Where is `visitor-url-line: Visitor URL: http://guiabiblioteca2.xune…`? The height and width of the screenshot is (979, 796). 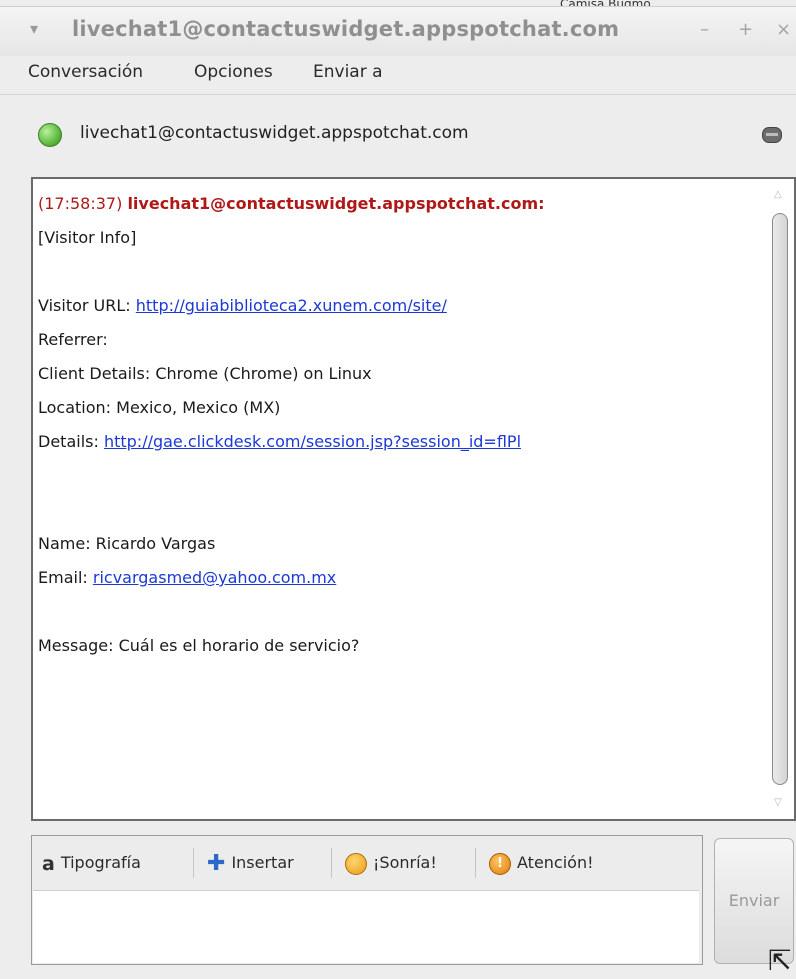
visitor-url-line: Visitor URL: http://guiabiblioteca2.xune… is located at coordinates (403, 306).